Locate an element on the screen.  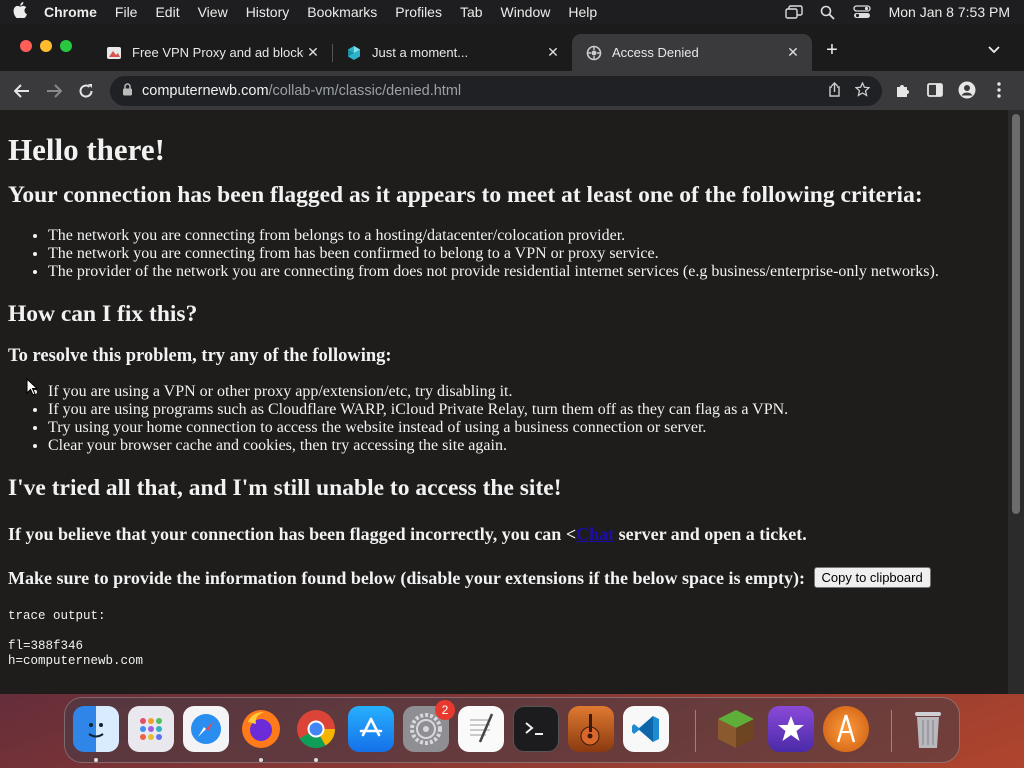
lock-icon is located at coordinates (132, 91).